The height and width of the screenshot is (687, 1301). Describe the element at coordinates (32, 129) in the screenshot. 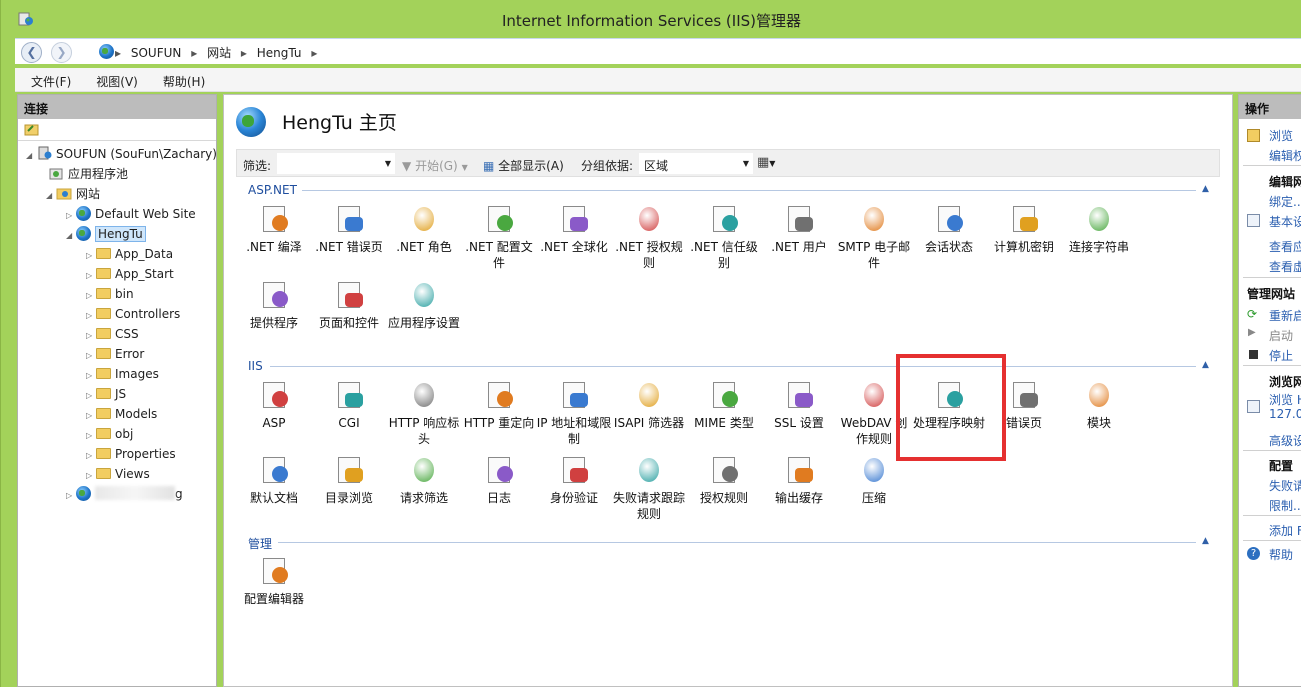

I see `connect-icon` at that location.